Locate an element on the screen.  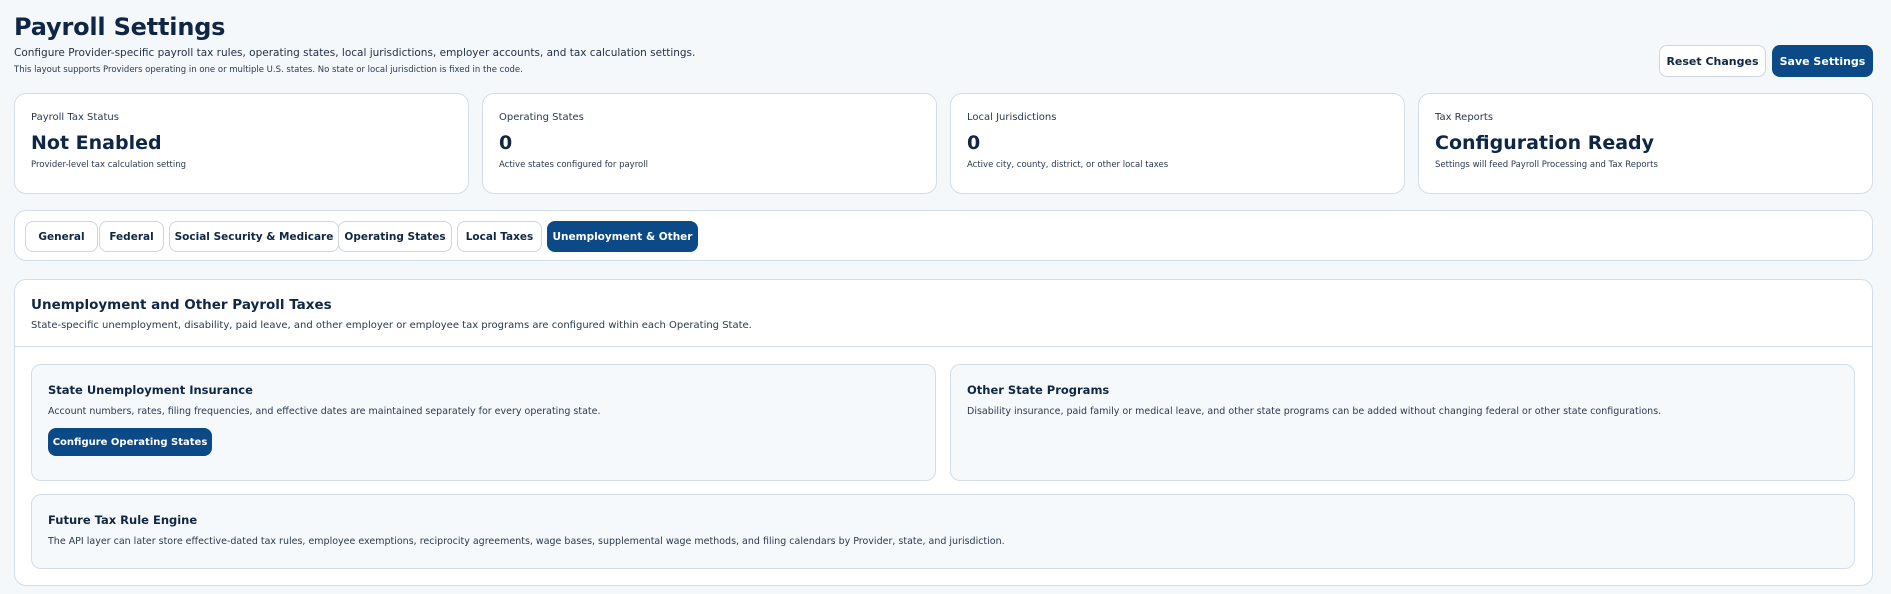
card-title: Future Tax Rule Engine is located at coordinates (123, 520).